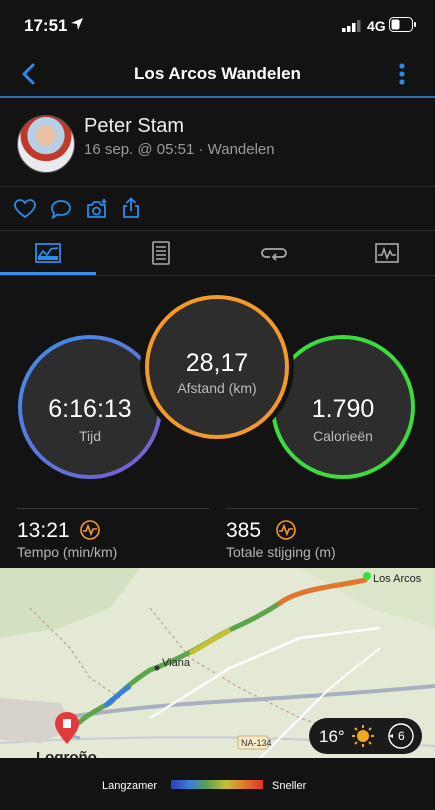  I want to click on ascent-value: 385, so click(244, 530).